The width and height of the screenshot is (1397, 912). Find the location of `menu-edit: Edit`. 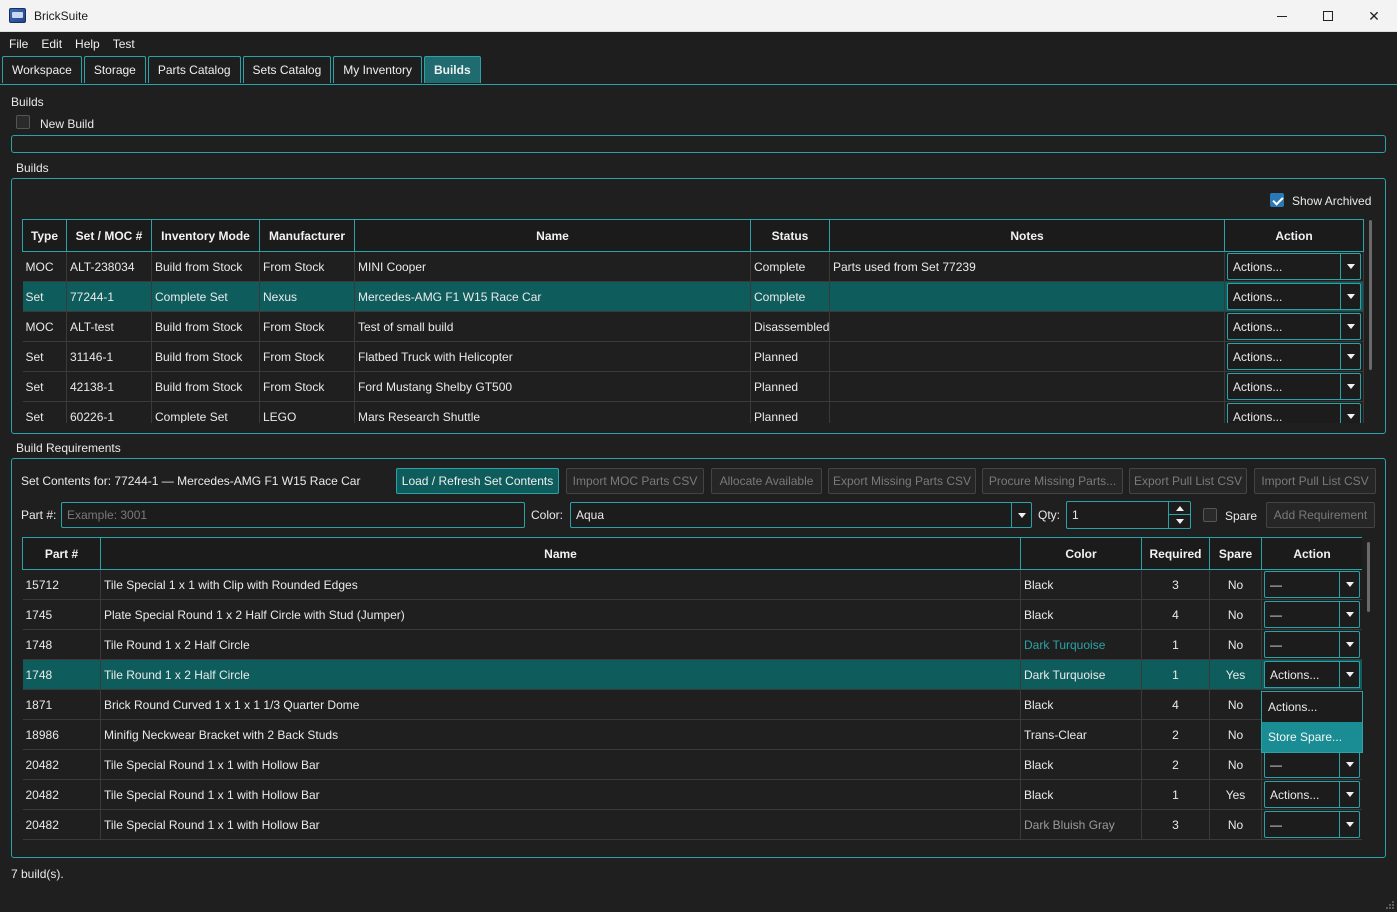

menu-edit: Edit is located at coordinates (51, 44).